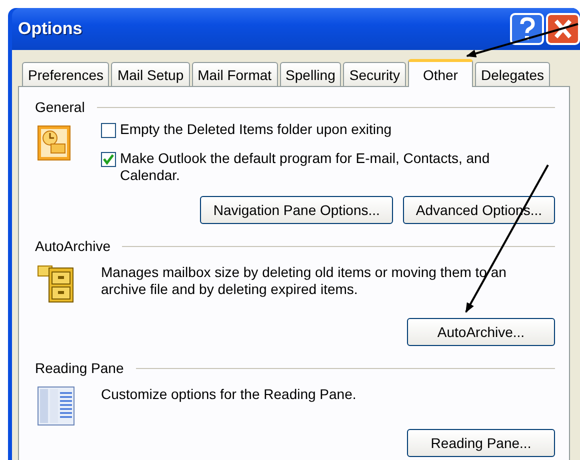 This screenshot has height=460, width=580. Describe the element at coordinates (229, 394) in the screenshot. I see `description-text: Customize options for the Reading Pane.` at that location.